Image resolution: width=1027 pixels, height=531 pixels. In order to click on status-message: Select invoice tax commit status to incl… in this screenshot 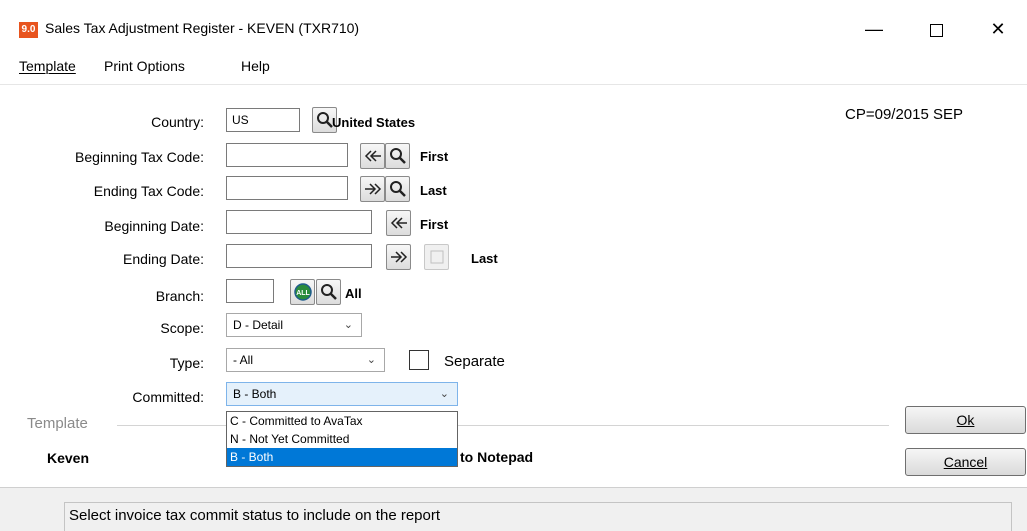, I will do `click(538, 516)`.